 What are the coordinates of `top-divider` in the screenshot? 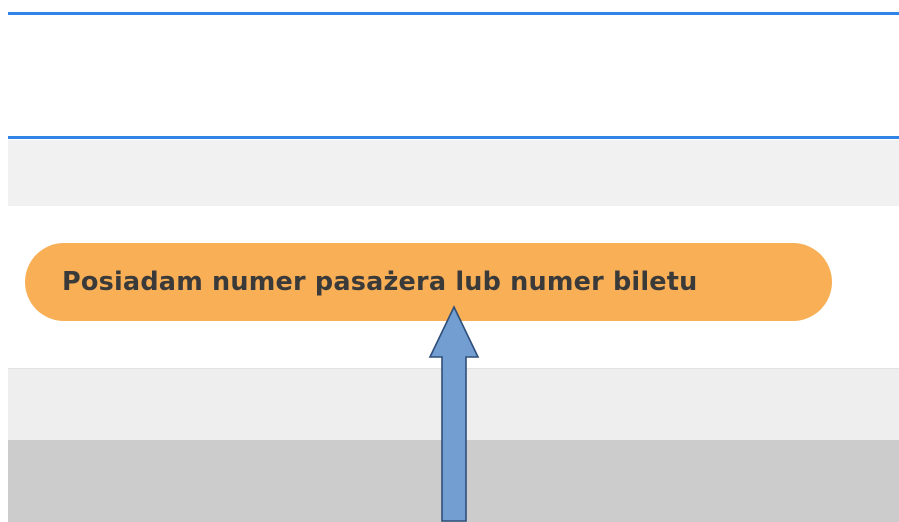 It's located at (453, 13).